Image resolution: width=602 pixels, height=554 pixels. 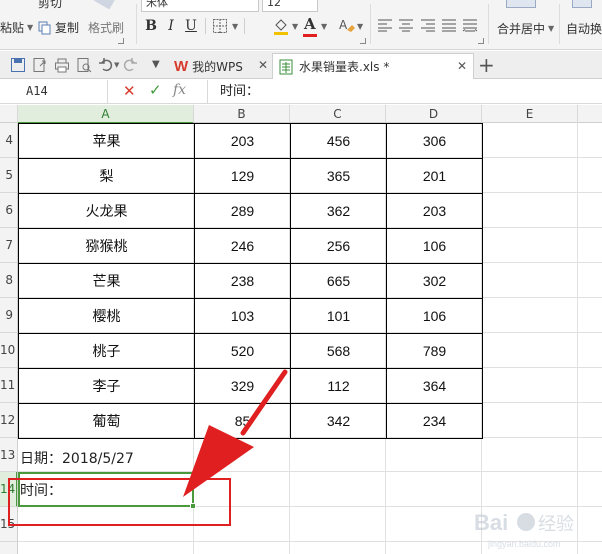 I want to click on row-header: 5, so click(x=8, y=175).